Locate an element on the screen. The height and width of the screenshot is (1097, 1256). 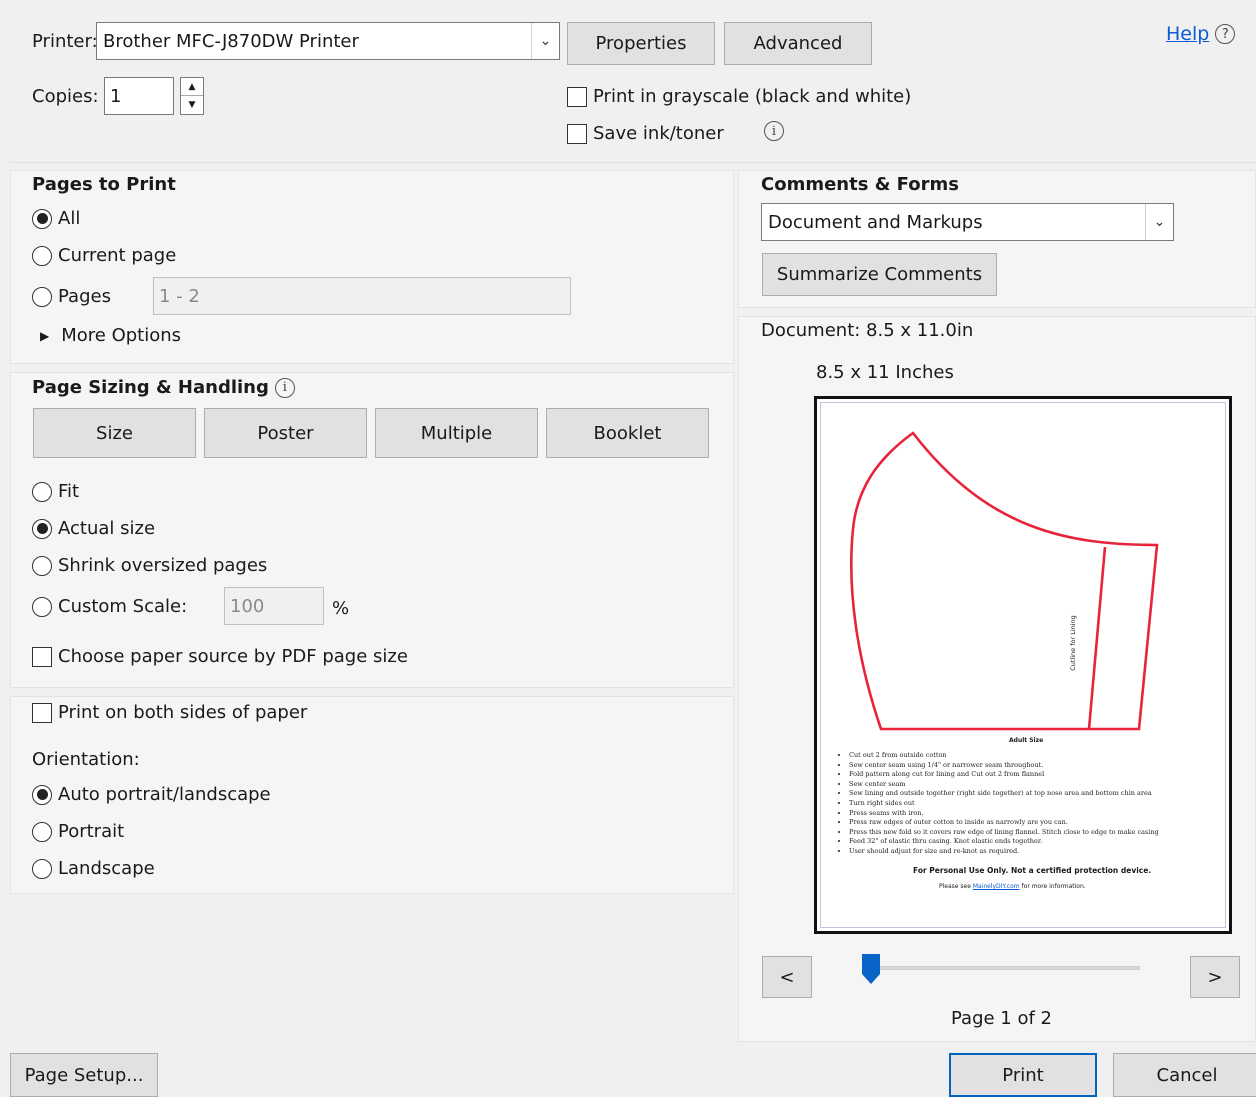
duplex-checkbox: Print on both sides of paper is located at coordinates (169, 712).